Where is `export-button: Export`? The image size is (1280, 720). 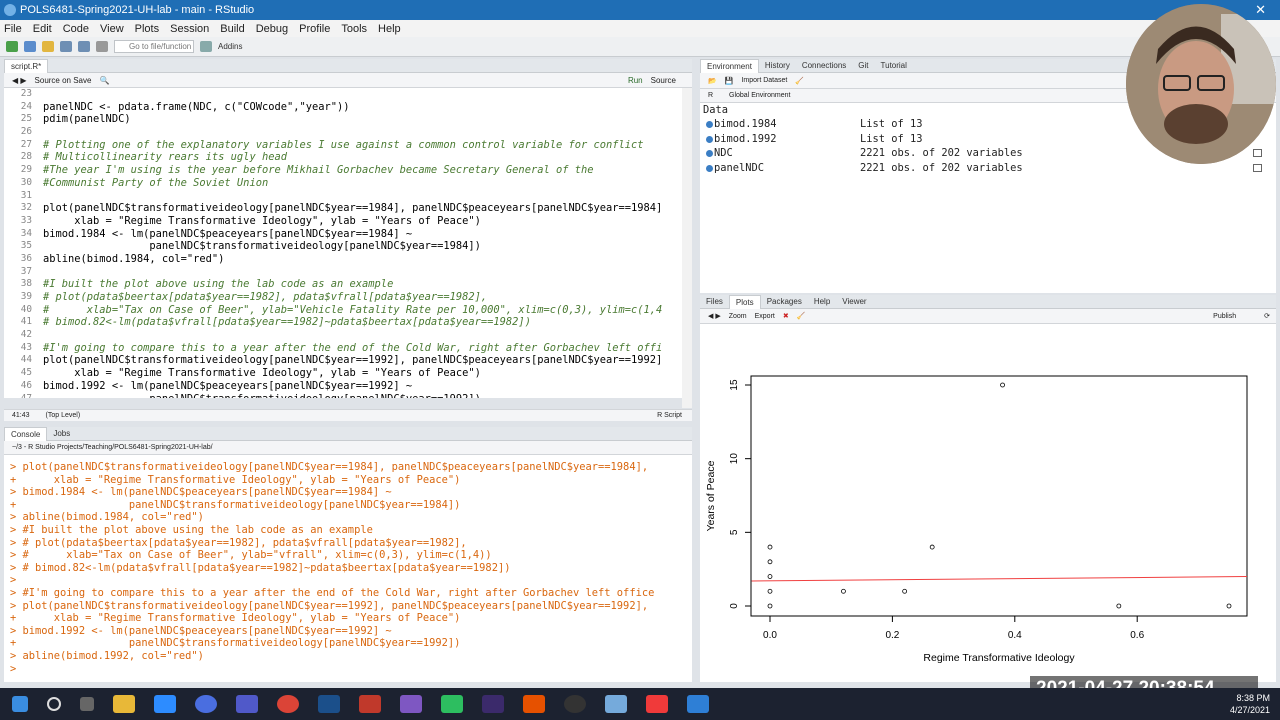 export-button: Export is located at coordinates (765, 316).